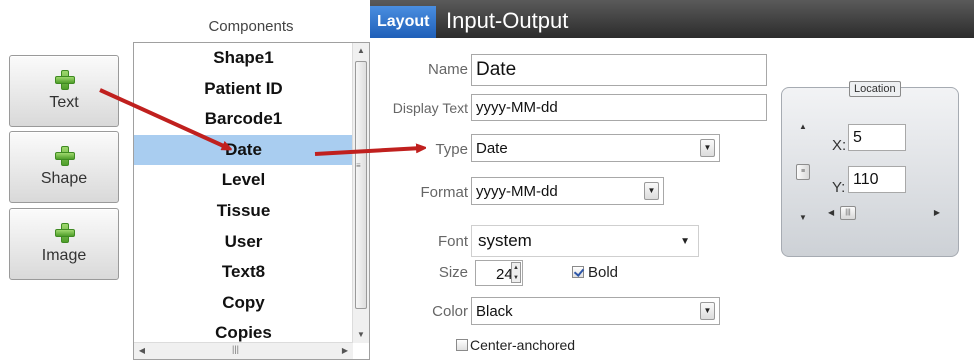 This screenshot has width=974, height=362. What do you see at coordinates (444, 192) in the screenshot?
I see `format-label: Format` at bounding box center [444, 192].